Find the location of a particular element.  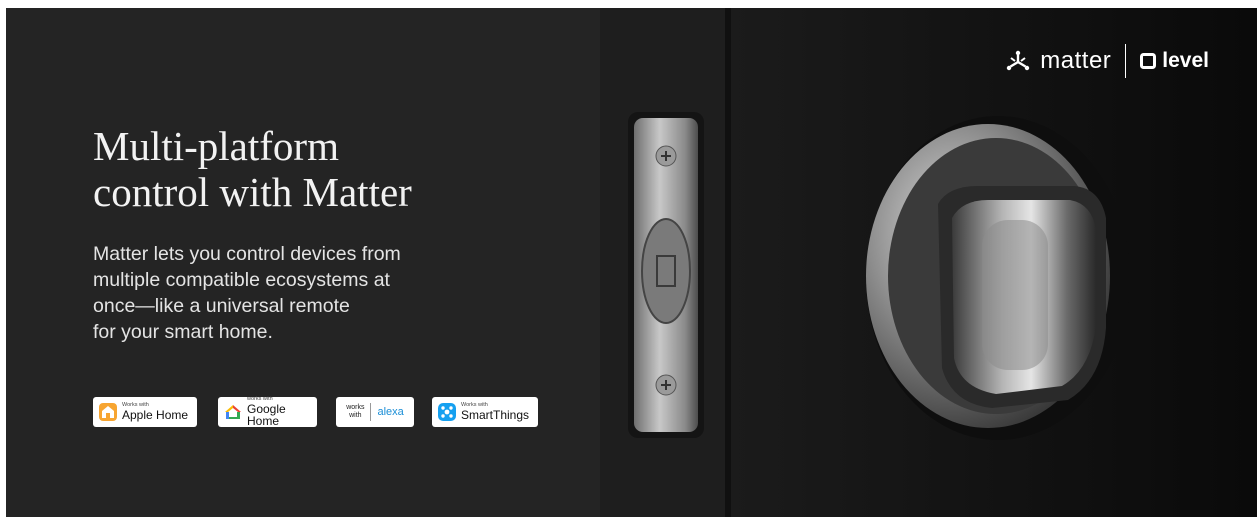

smartthings-icon is located at coordinates (447, 412).